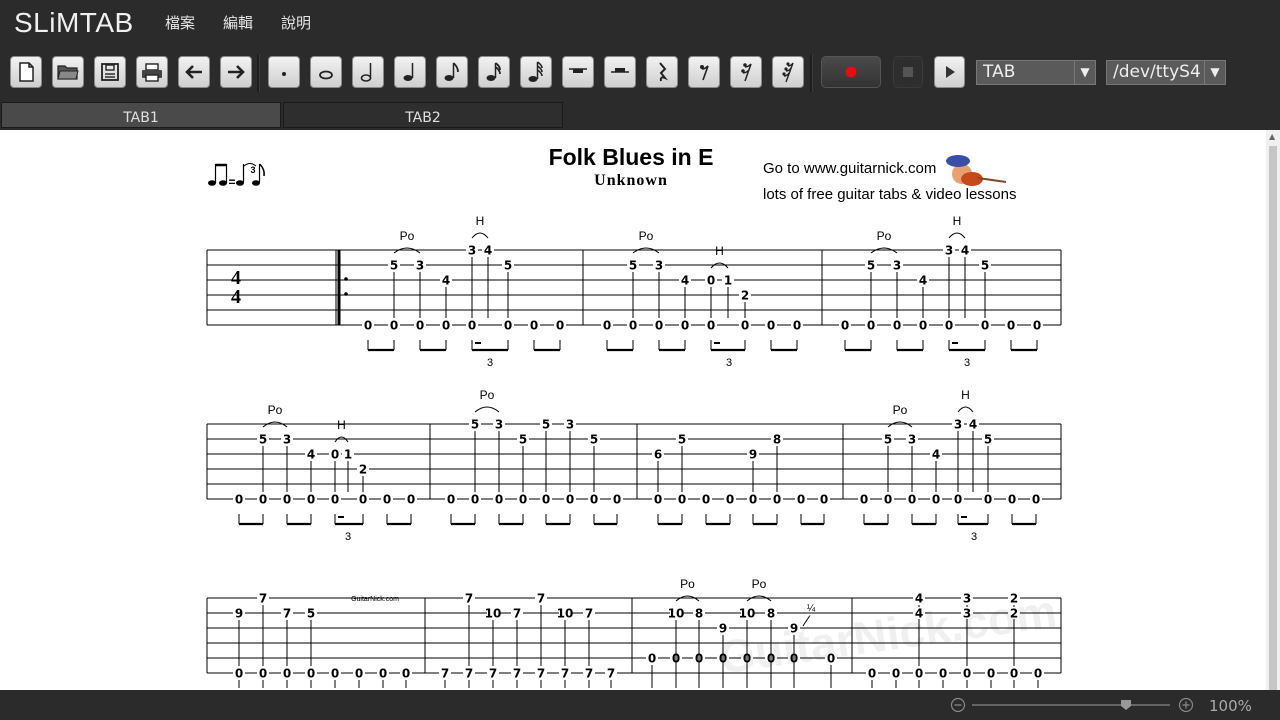 The width and height of the screenshot is (1280, 720). What do you see at coordinates (1036, 72) in the screenshot?
I see `view-mode-select: TAB ▼` at bounding box center [1036, 72].